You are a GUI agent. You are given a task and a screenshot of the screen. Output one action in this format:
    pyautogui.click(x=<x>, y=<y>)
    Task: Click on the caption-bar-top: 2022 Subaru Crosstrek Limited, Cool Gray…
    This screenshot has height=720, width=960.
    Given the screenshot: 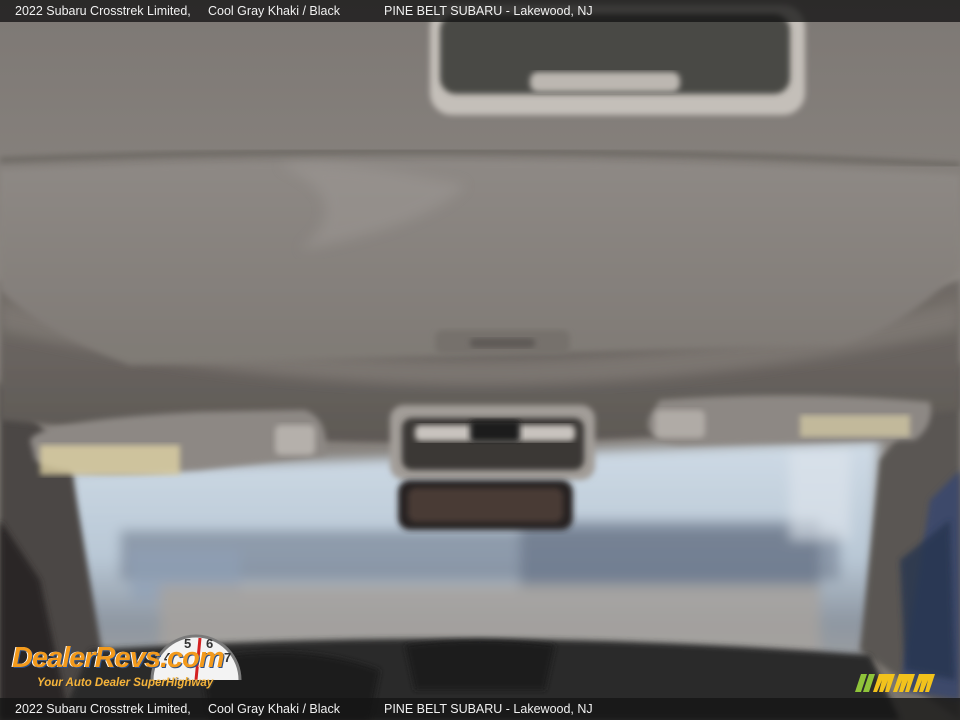 What is the action you would take?
    pyautogui.click(x=480, y=11)
    